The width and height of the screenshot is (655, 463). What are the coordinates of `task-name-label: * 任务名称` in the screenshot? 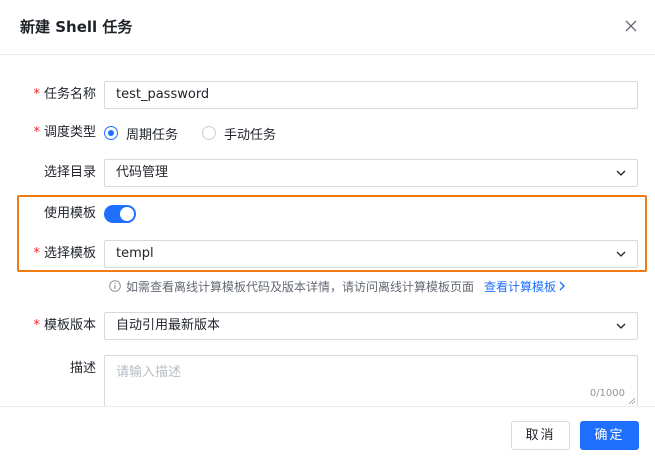 It's located at (64, 94).